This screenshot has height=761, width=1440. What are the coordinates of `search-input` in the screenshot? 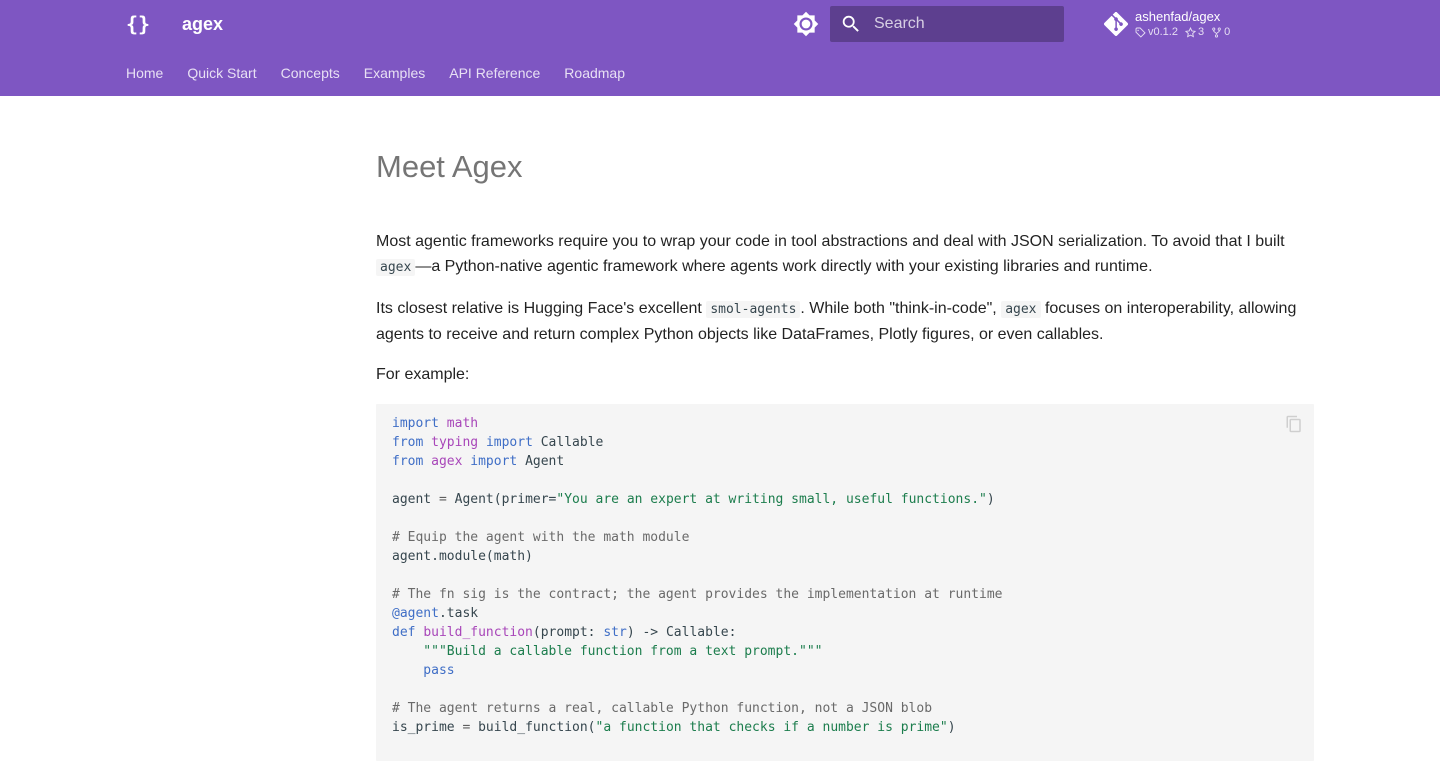 It's located at (964, 24).